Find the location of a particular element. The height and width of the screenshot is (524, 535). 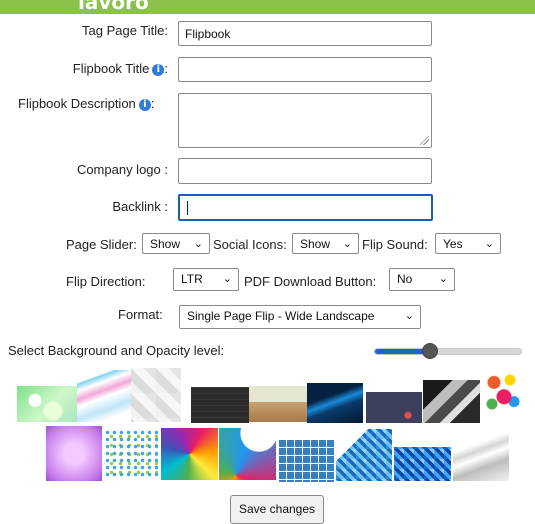

social-icons-value: Show is located at coordinates (315, 244).